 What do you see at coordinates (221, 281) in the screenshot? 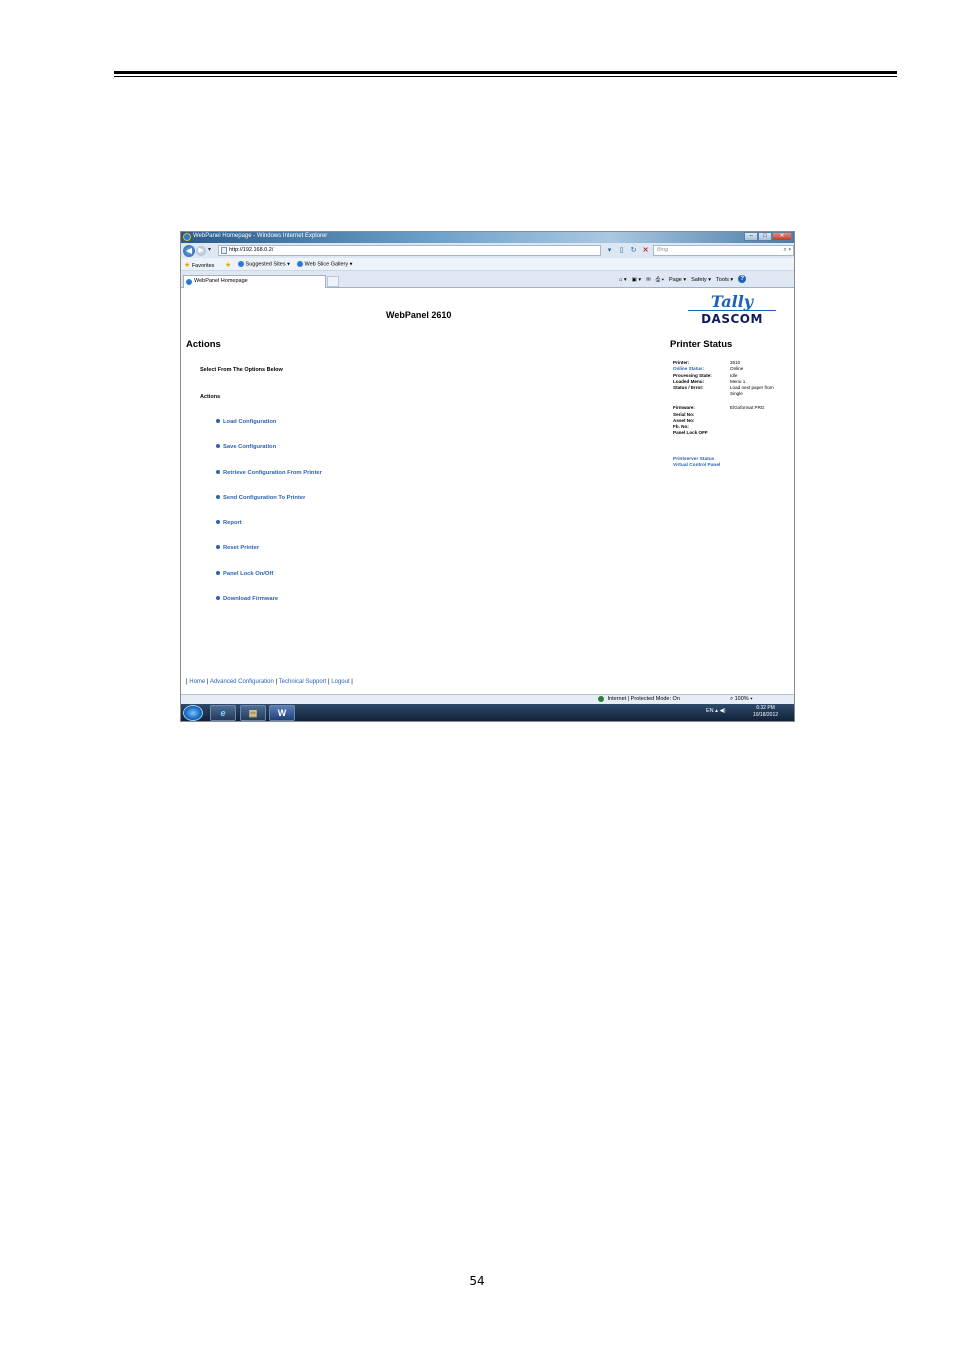
I see `tab-label: WebPanel Homepage` at bounding box center [221, 281].